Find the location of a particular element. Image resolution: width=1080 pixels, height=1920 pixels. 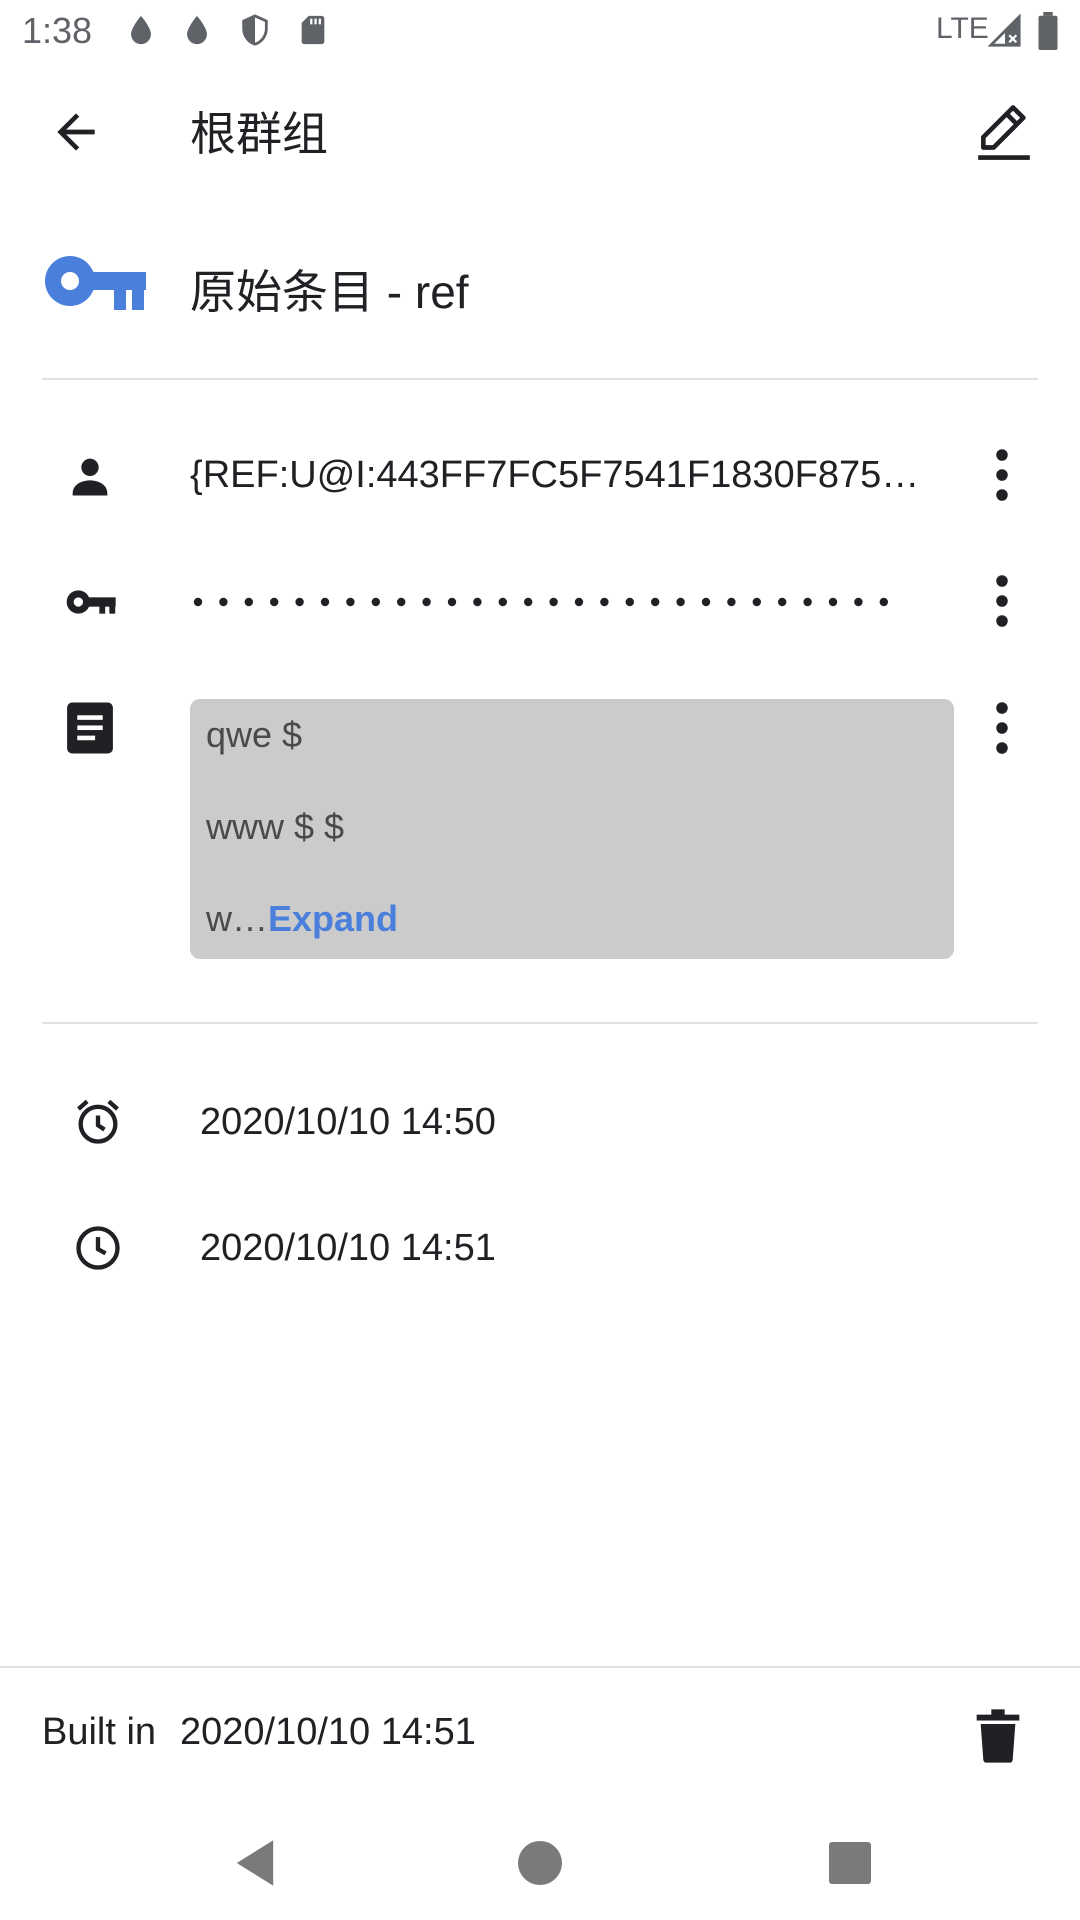

nav-recents-icon is located at coordinates (850, 1863).